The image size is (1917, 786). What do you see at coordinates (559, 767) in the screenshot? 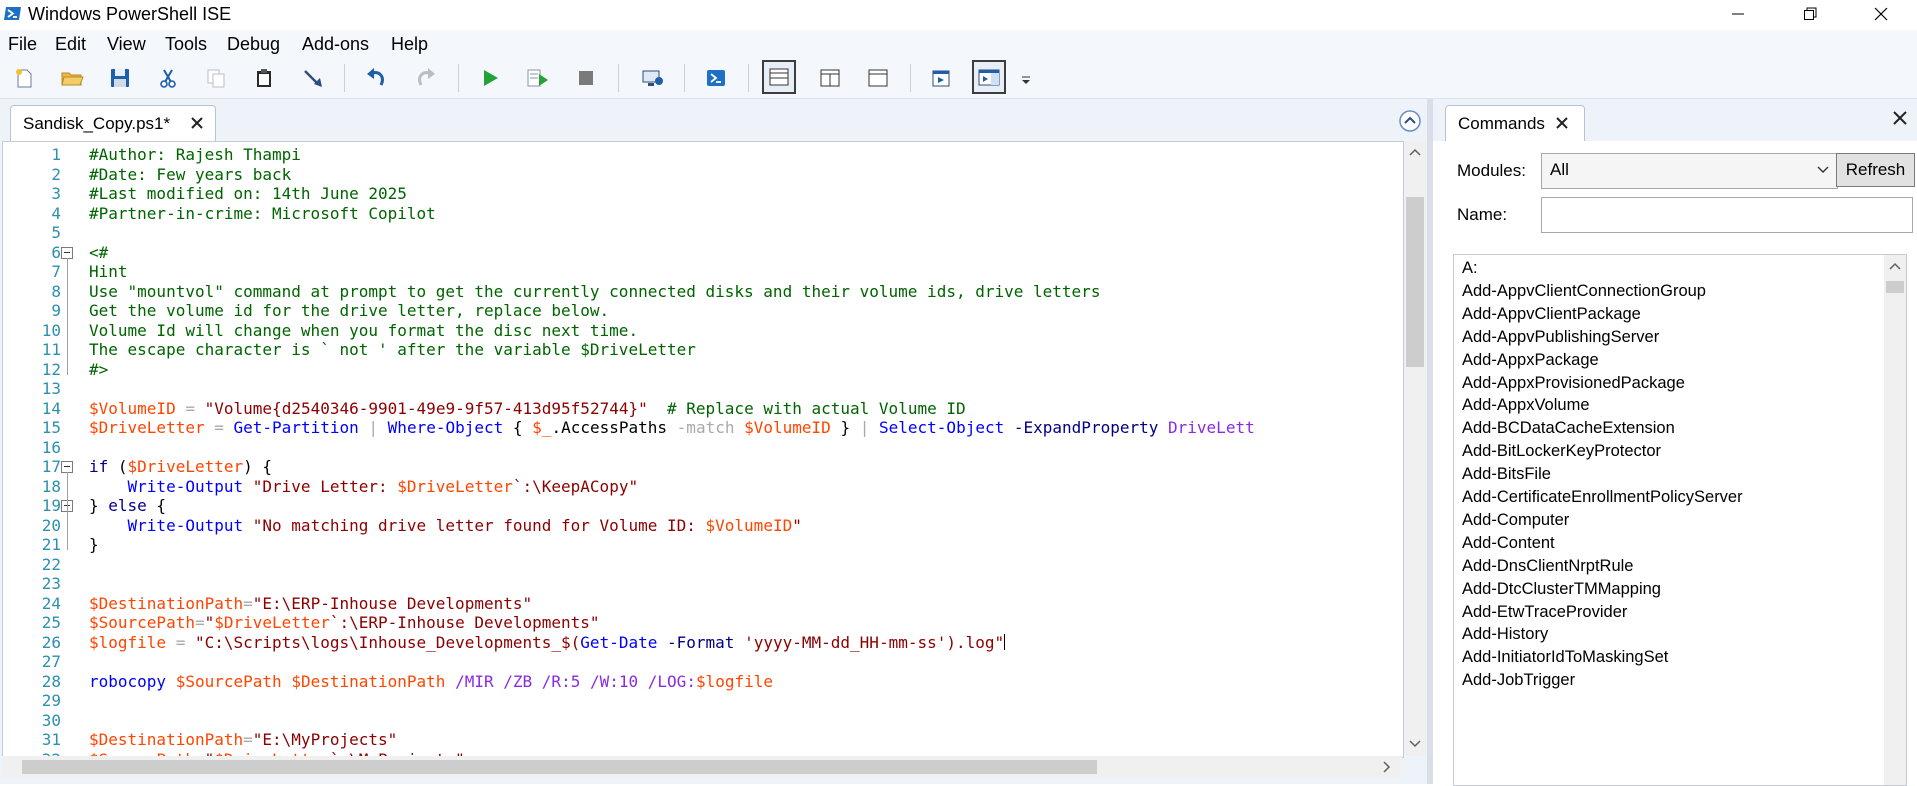
I see `horizontal-scroll-thumb` at bounding box center [559, 767].